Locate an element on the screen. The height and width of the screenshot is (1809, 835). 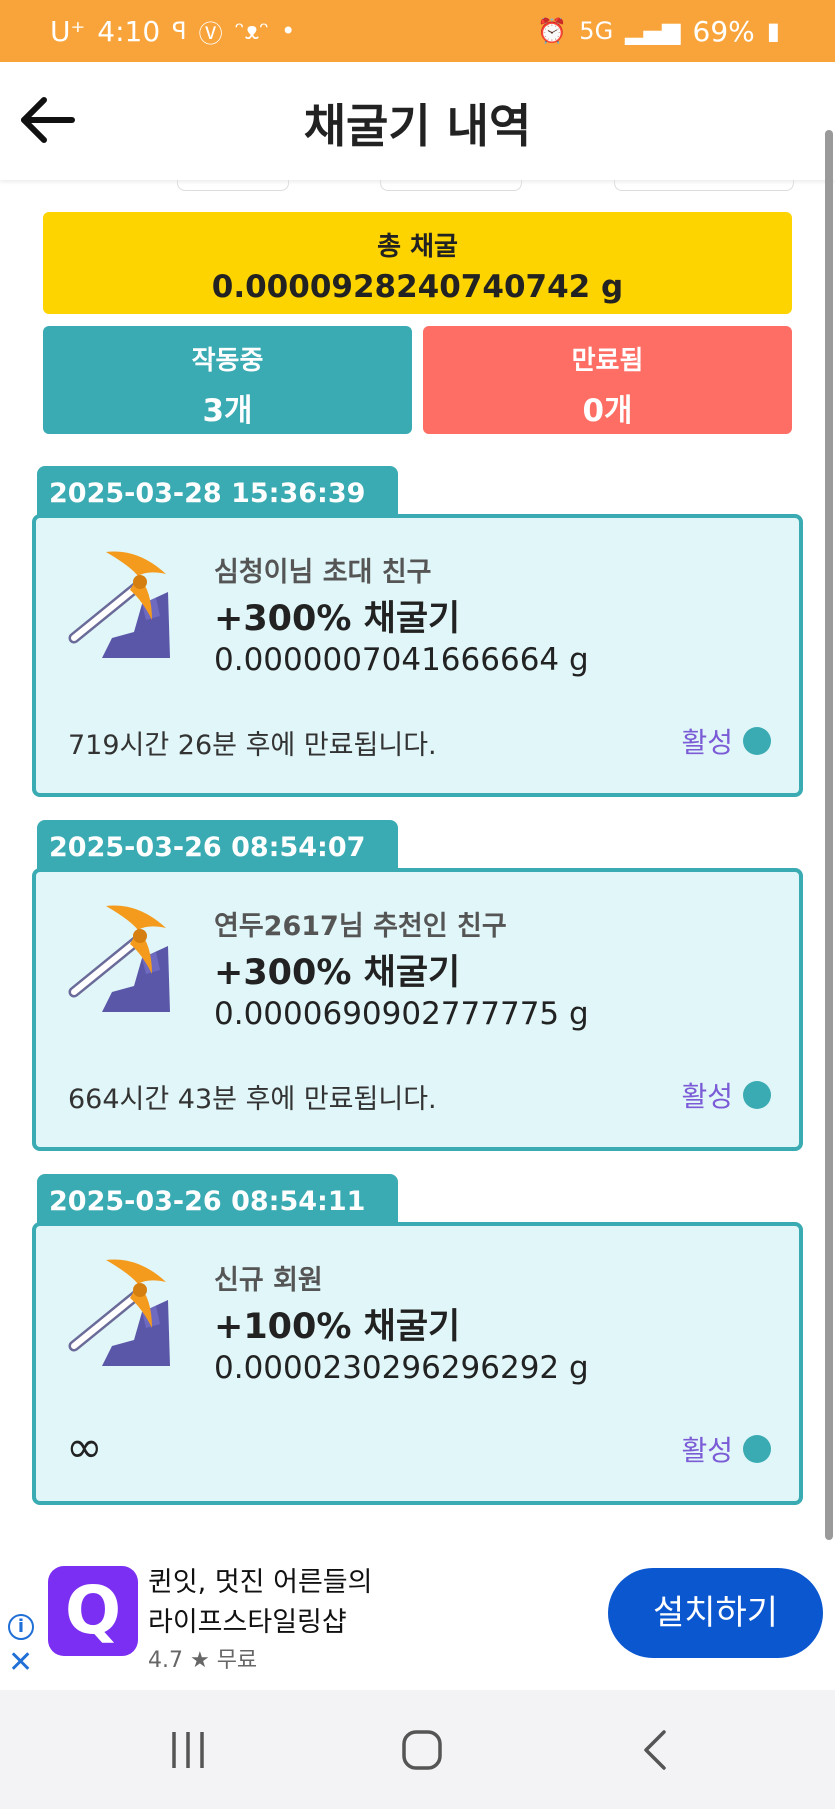
active-count: 3개 is located at coordinates (227, 411).